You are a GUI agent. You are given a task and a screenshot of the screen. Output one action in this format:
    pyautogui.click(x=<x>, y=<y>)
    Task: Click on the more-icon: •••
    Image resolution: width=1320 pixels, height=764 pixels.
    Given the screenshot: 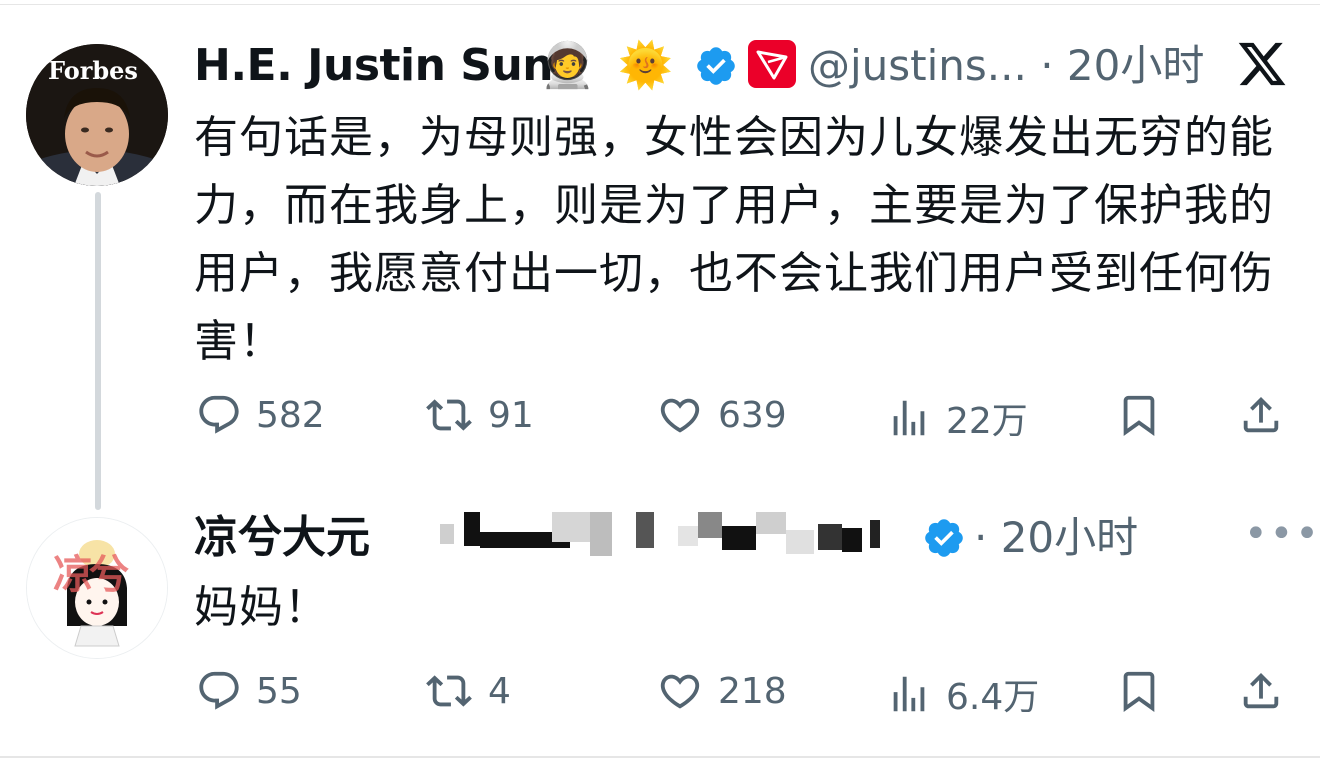 What is the action you would take?
    pyautogui.click(x=1282, y=534)
    